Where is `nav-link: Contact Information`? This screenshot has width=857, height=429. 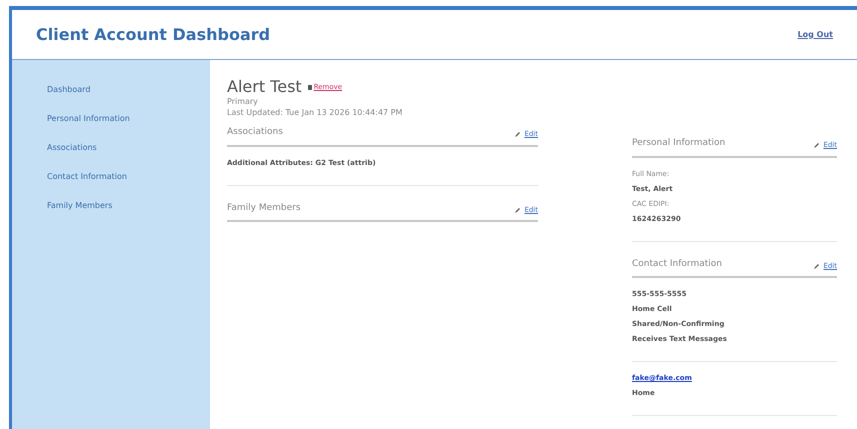 nav-link: Contact Information is located at coordinates (128, 177).